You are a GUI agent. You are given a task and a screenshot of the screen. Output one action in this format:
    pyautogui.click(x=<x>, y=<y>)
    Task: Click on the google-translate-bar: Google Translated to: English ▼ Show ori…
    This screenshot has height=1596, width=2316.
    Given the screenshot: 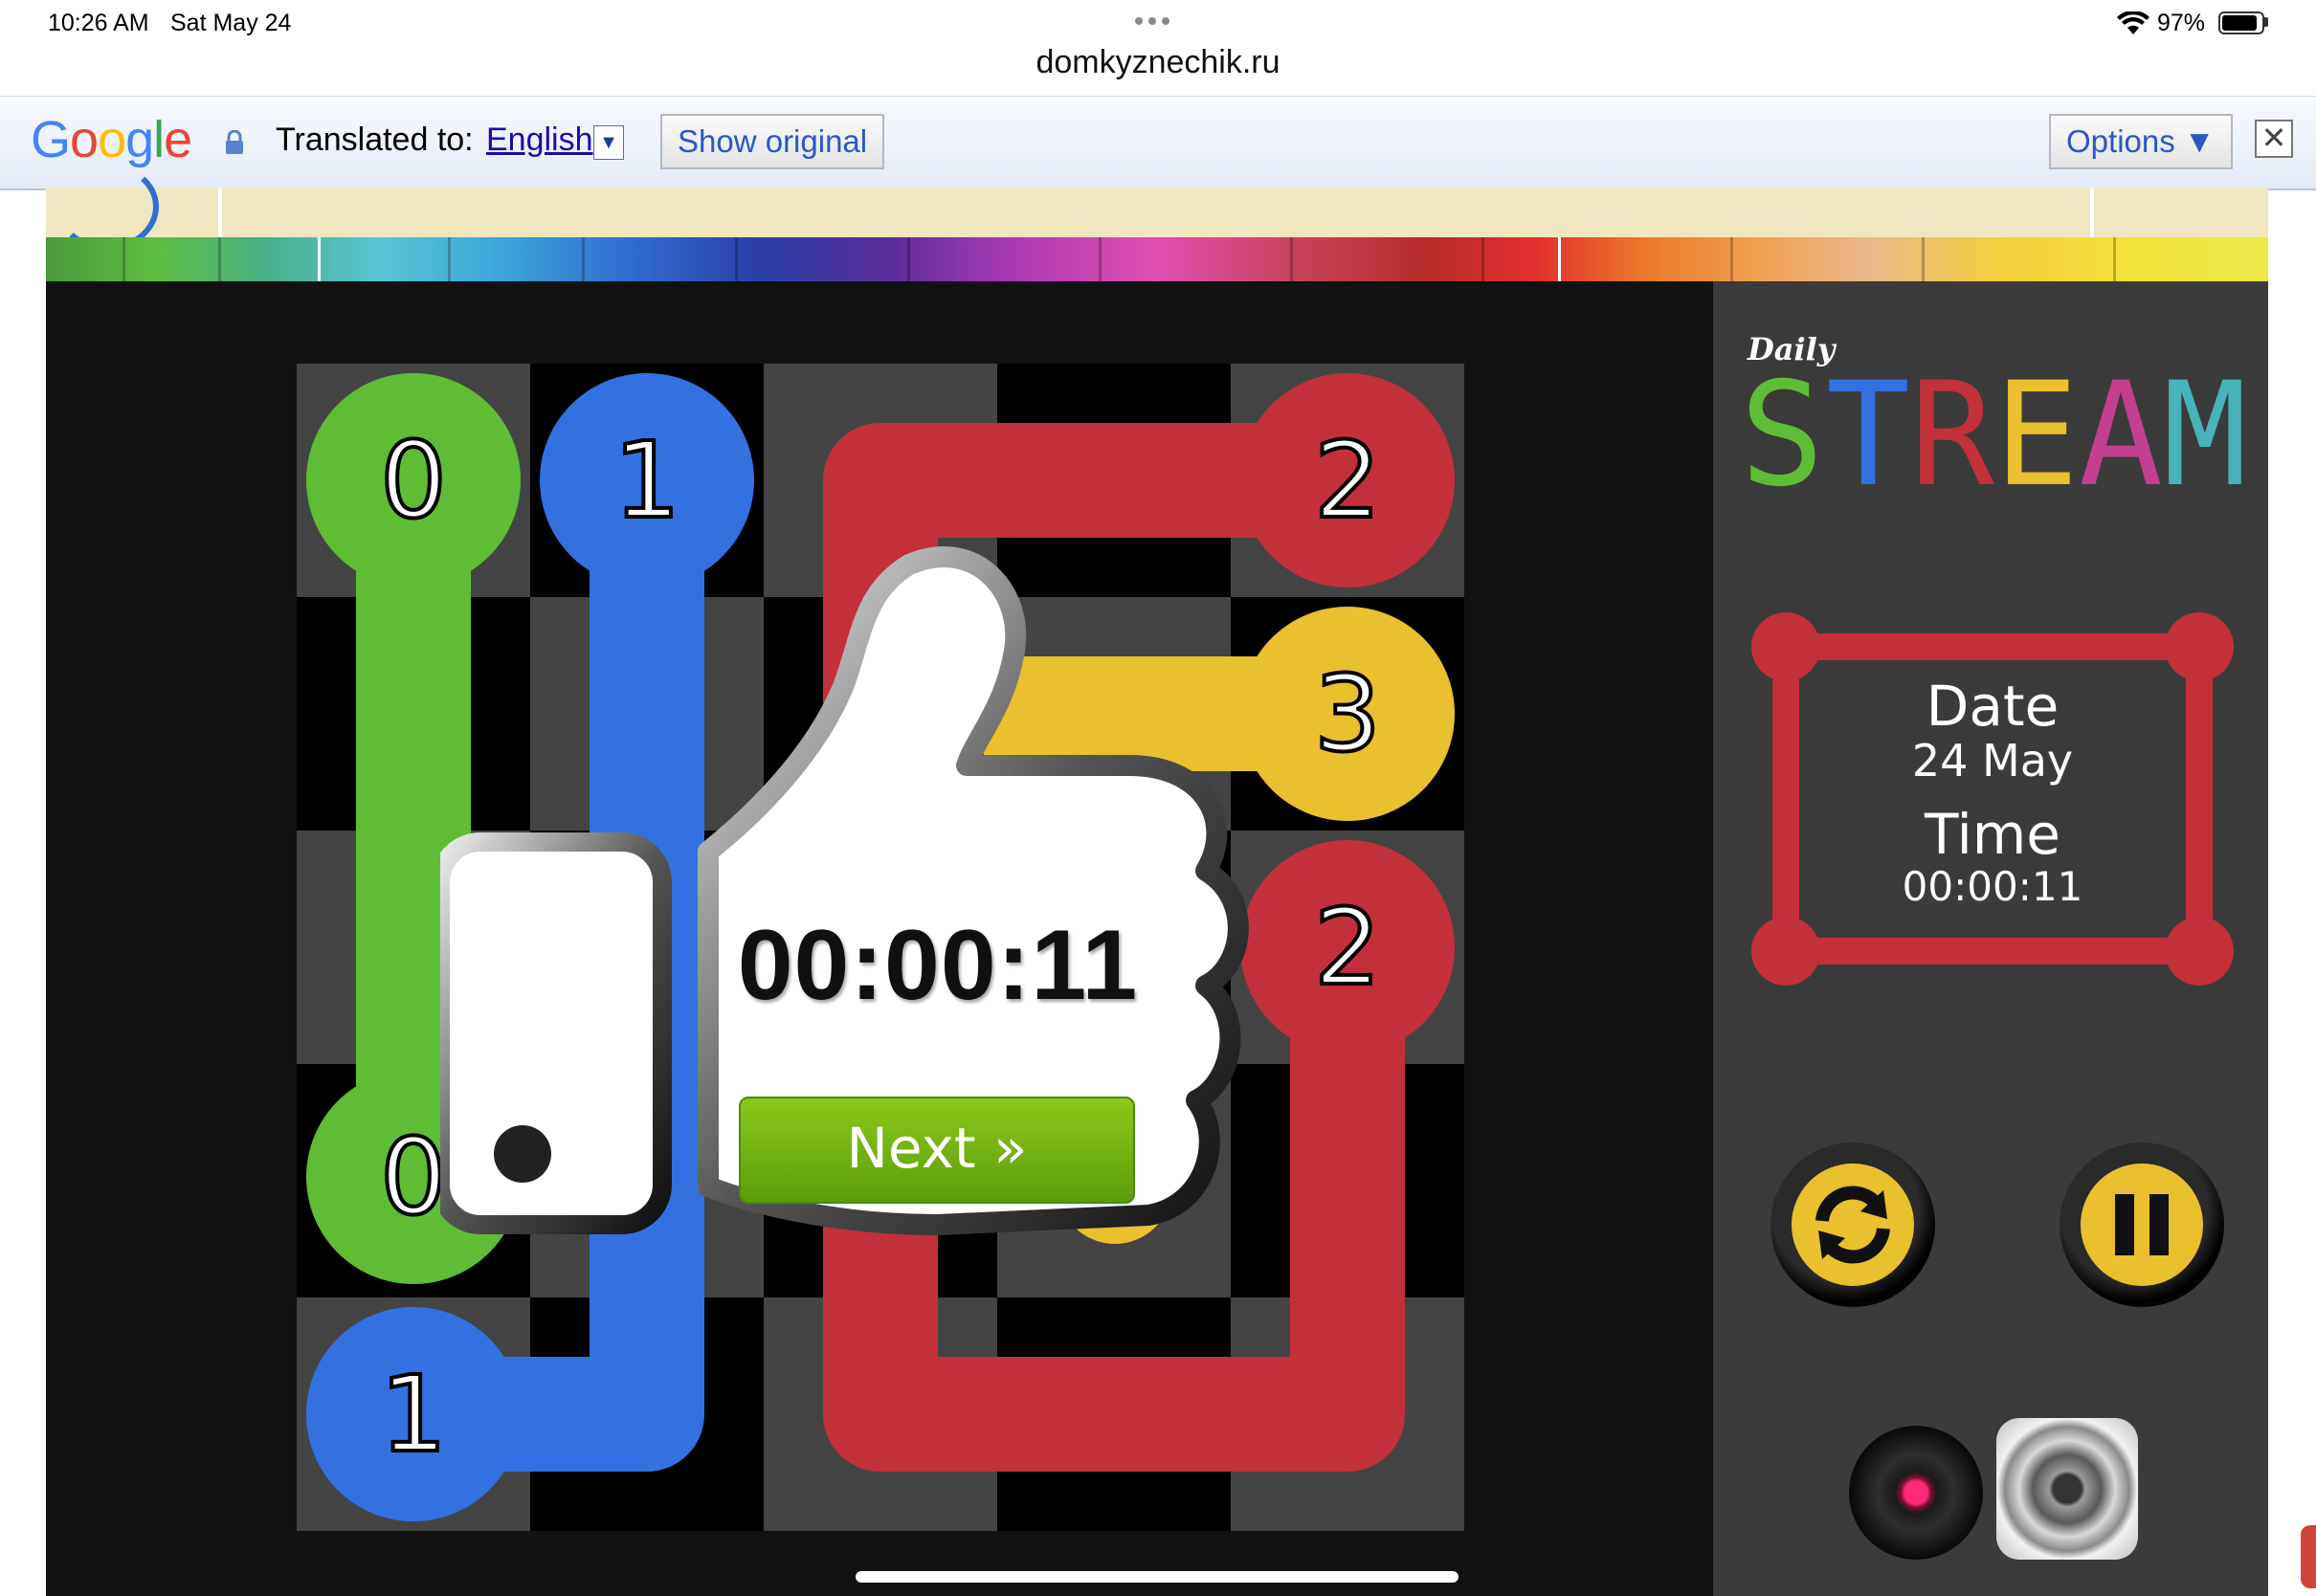 What is the action you would take?
    pyautogui.click(x=1158, y=143)
    